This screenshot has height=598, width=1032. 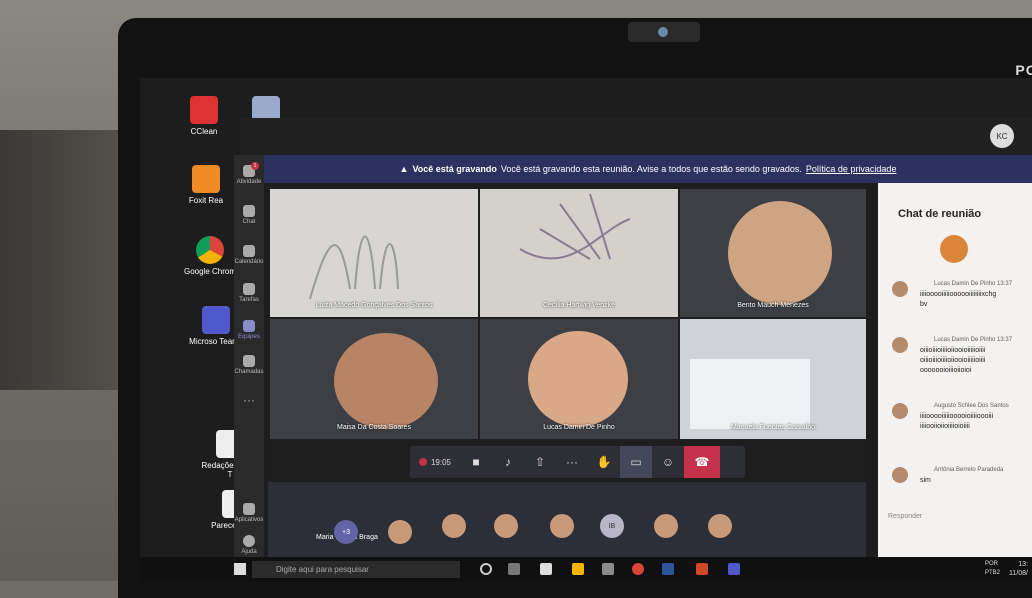 What do you see at coordinates (435, 462) in the screenshot?
I see `recording-timer: 19:05` at bounding box center [435, 462].